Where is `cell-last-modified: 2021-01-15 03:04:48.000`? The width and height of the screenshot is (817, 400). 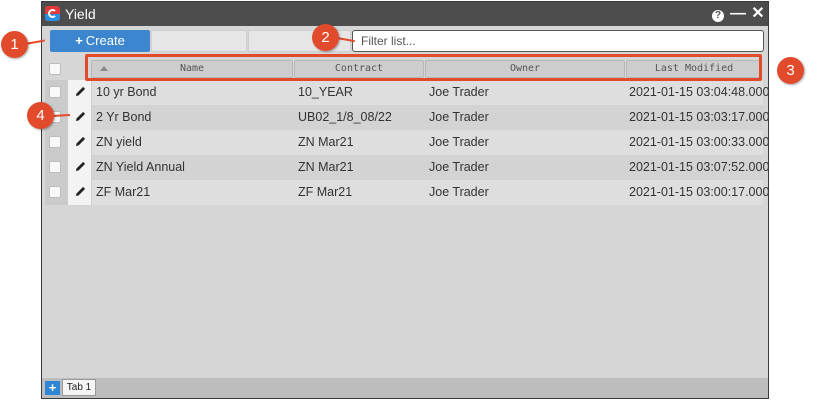 cell-last-modified: 2021-01-15 03:04:48.000 is located at coordinates (699, 92).